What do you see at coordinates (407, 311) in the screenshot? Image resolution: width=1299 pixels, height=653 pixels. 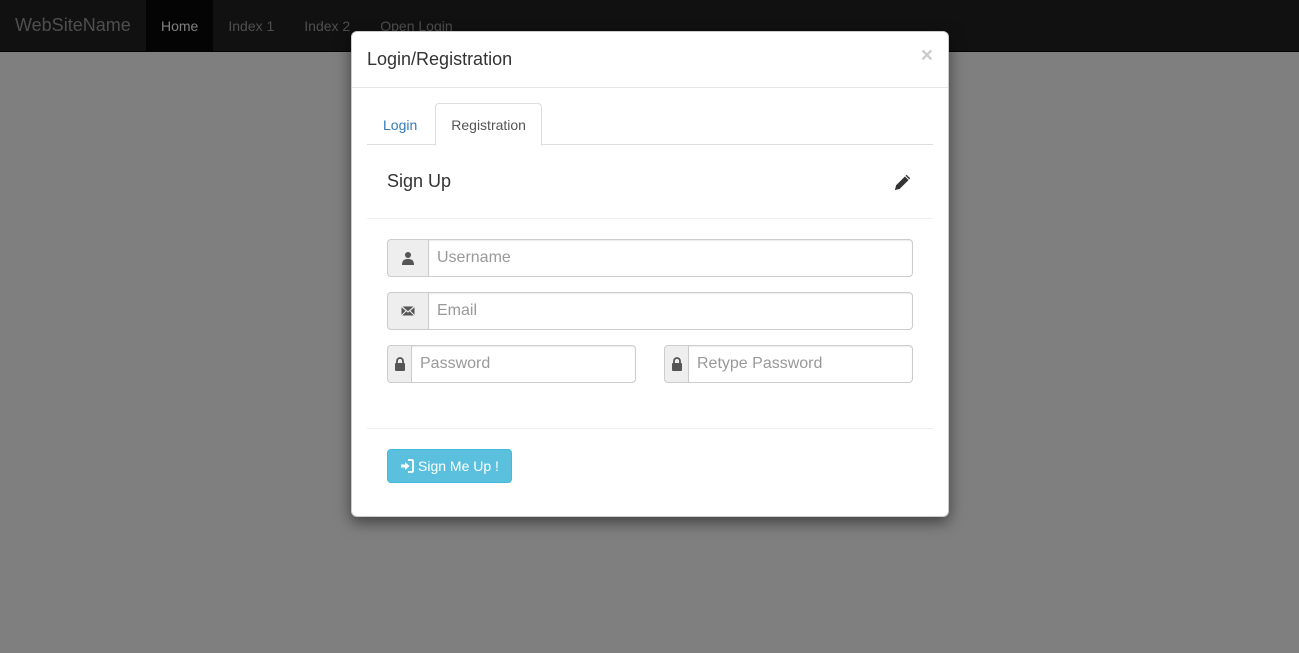 I see `envelope-icon` at bounding box center [407, 311].